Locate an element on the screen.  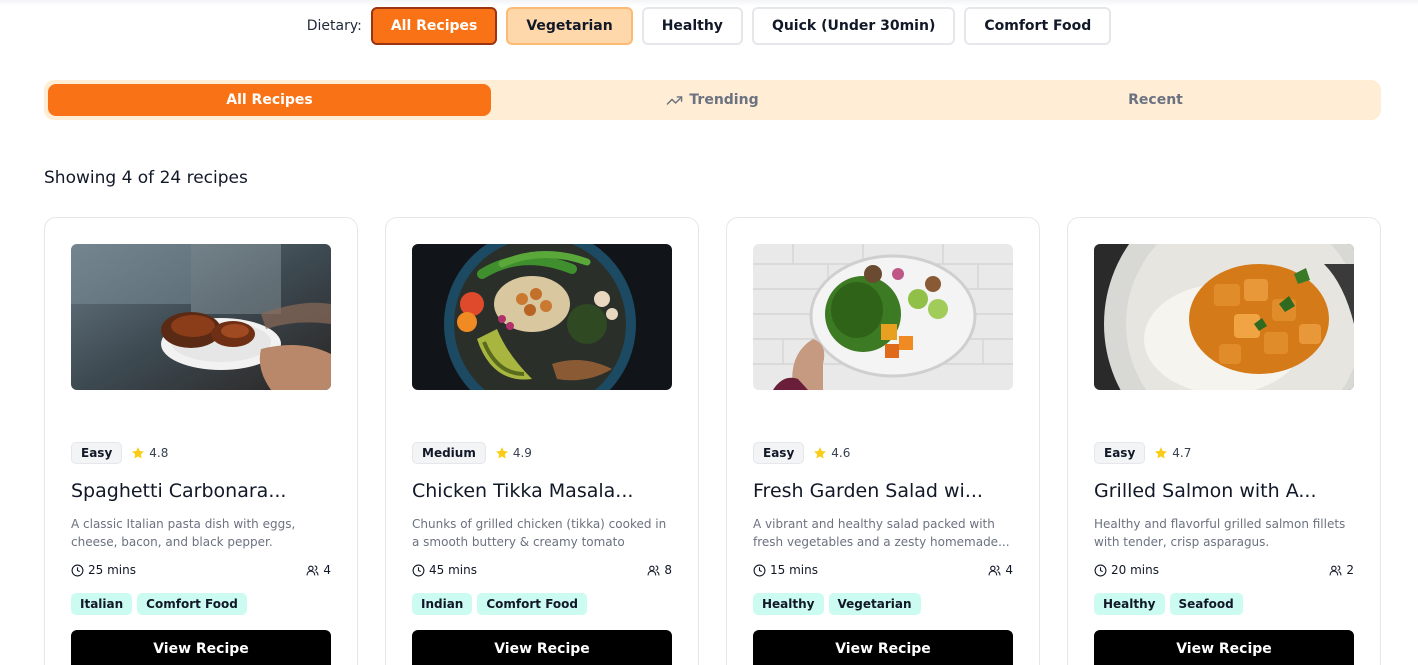
tab-label: Recent is located at coordinates (1155, 100).